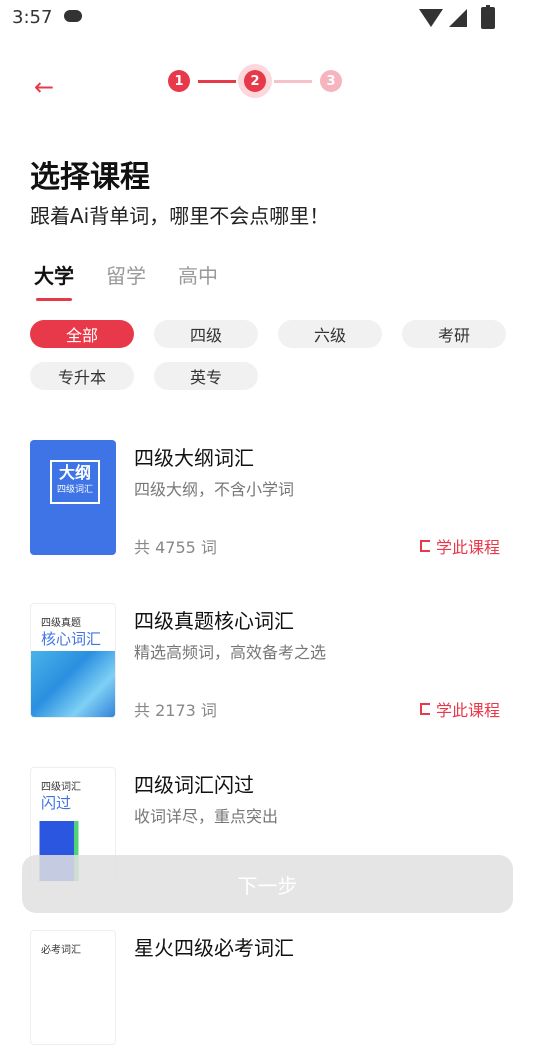 Image resolution: width=535 pixels, height=1050 pixels. I want to click on course-title: 四级真题核心词汇, so click(214, 621).